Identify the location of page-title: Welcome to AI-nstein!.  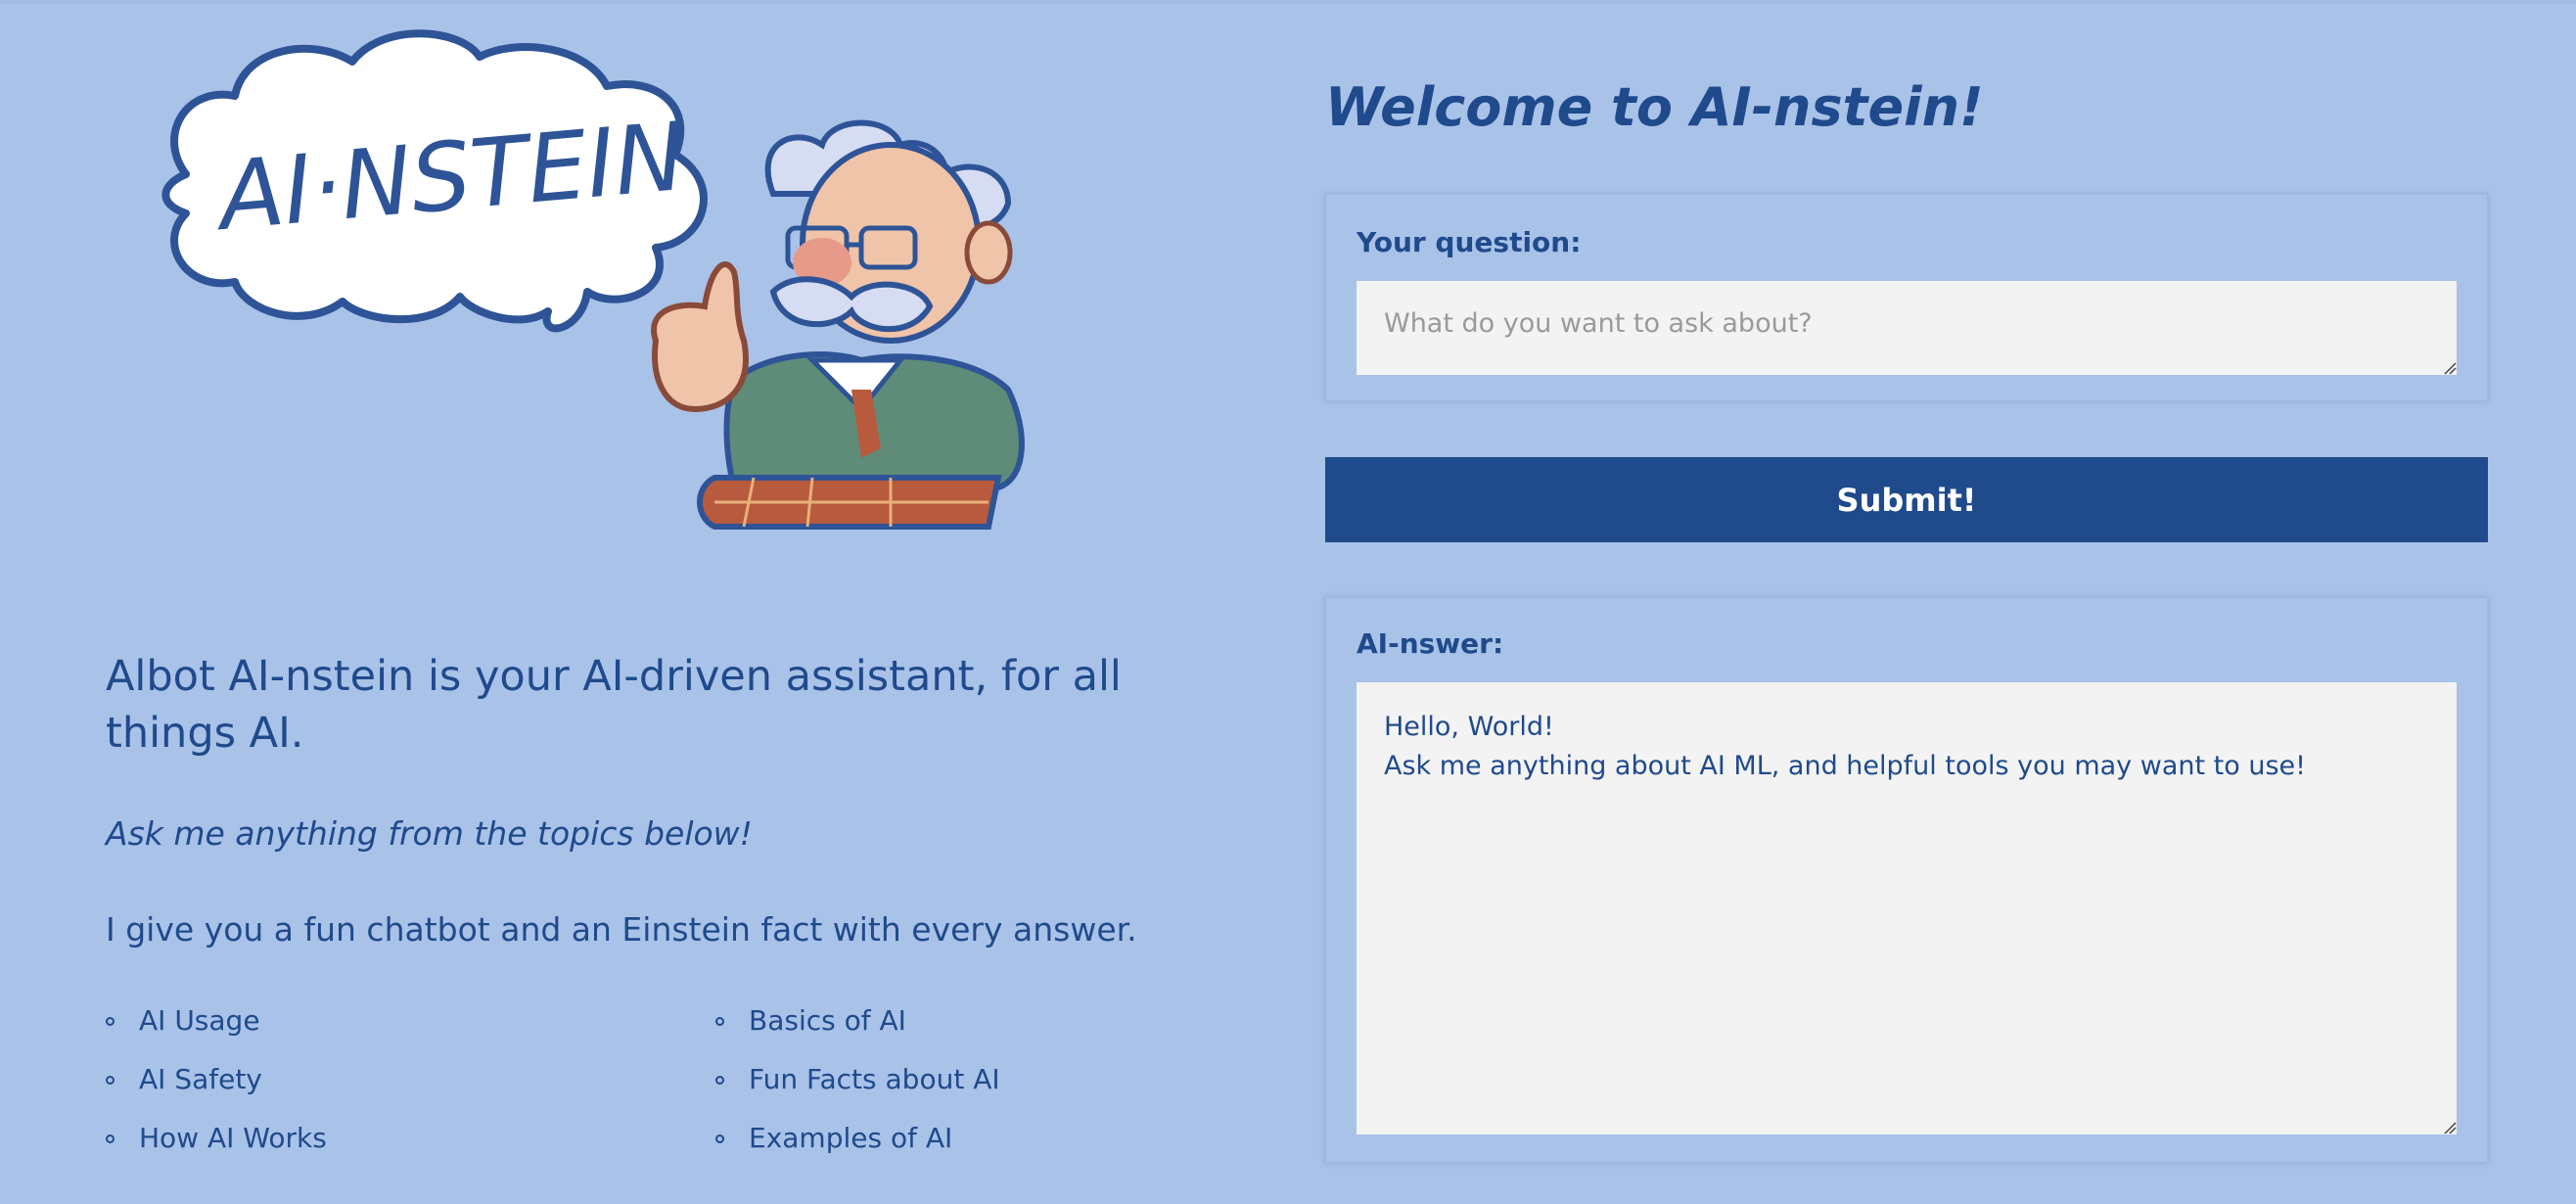
(1654, 107).